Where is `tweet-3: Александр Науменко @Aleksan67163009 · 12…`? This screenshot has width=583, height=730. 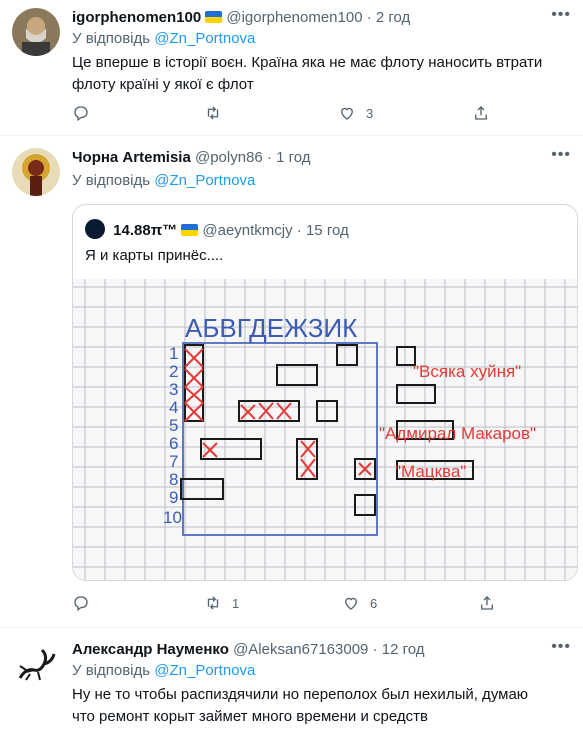 tweet-3: Александр Науменко @Aleksan67163009 · 12… is located at coordinates (291, 679).